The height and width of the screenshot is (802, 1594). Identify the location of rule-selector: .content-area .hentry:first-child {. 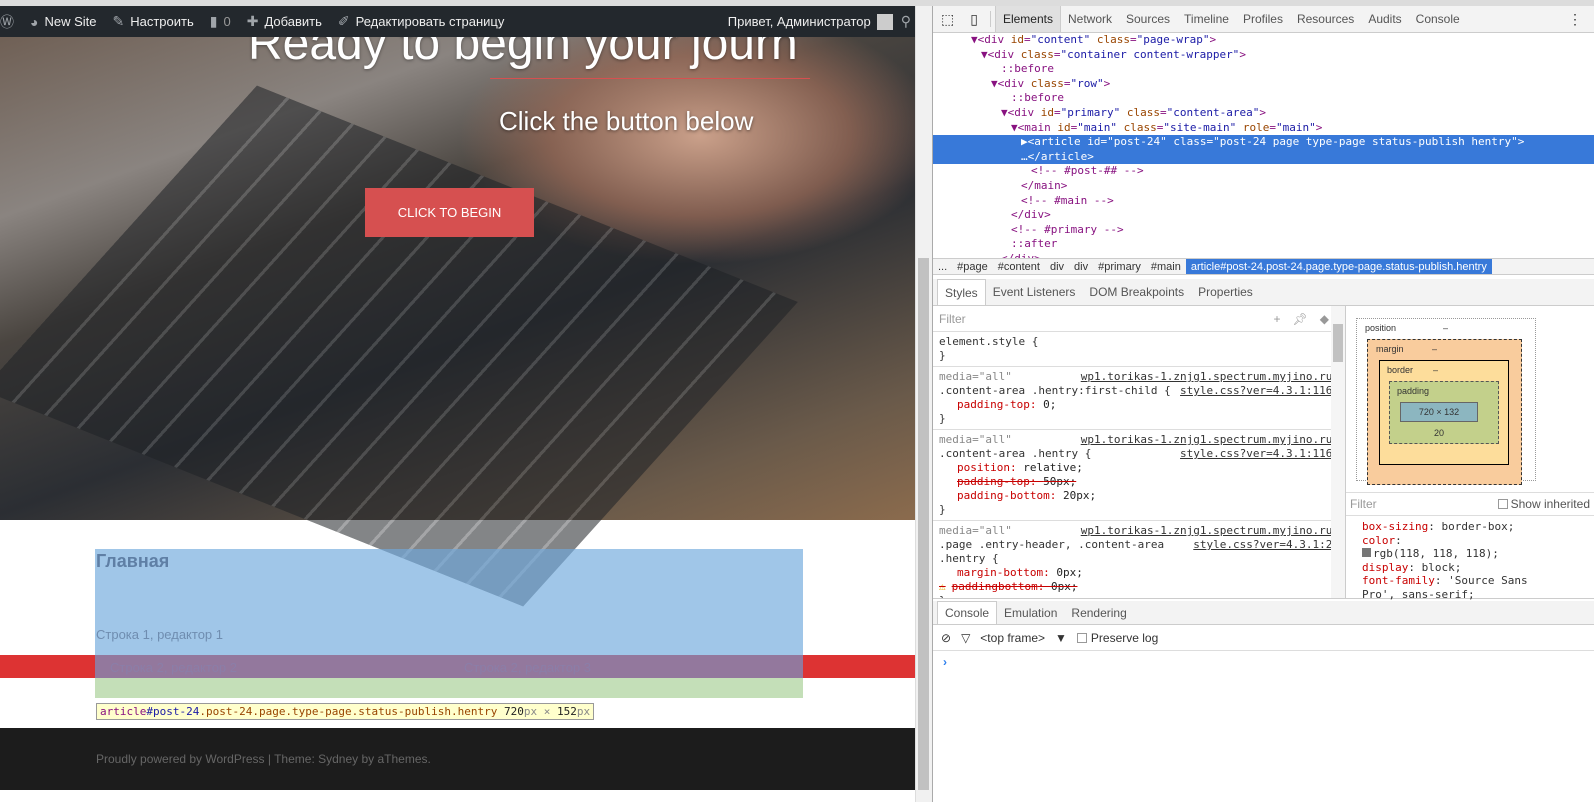
(1055, 390).